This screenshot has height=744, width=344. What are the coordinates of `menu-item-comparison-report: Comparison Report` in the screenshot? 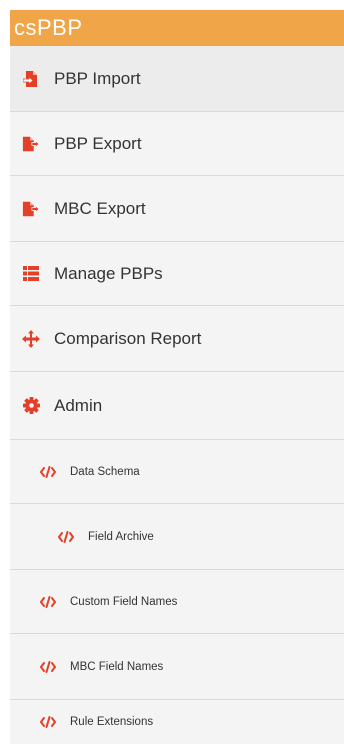 It's located at (177, 339).